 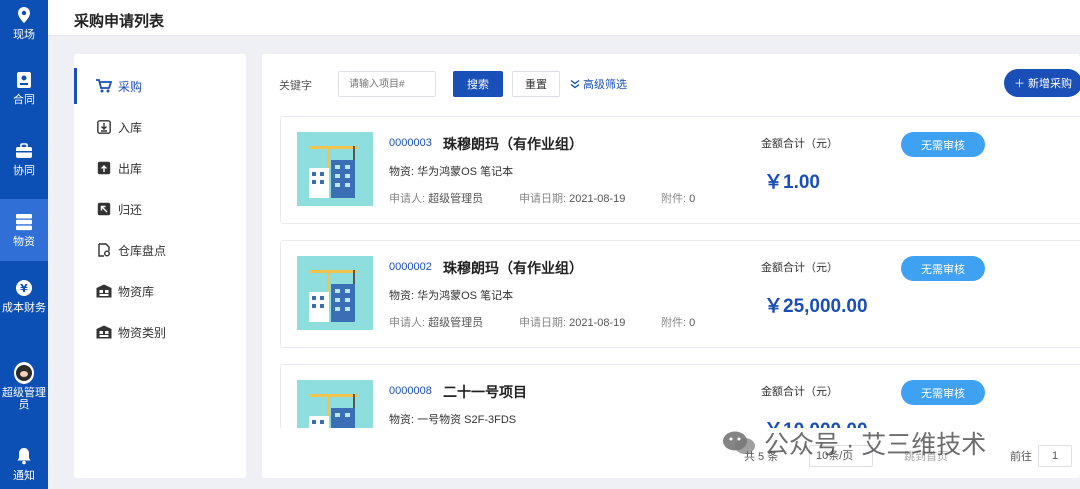 What do you see at coordinates (160, 168) in the screenshot?
I see `subnav-item-outbound: 出库` at bounding box center [160, 168].